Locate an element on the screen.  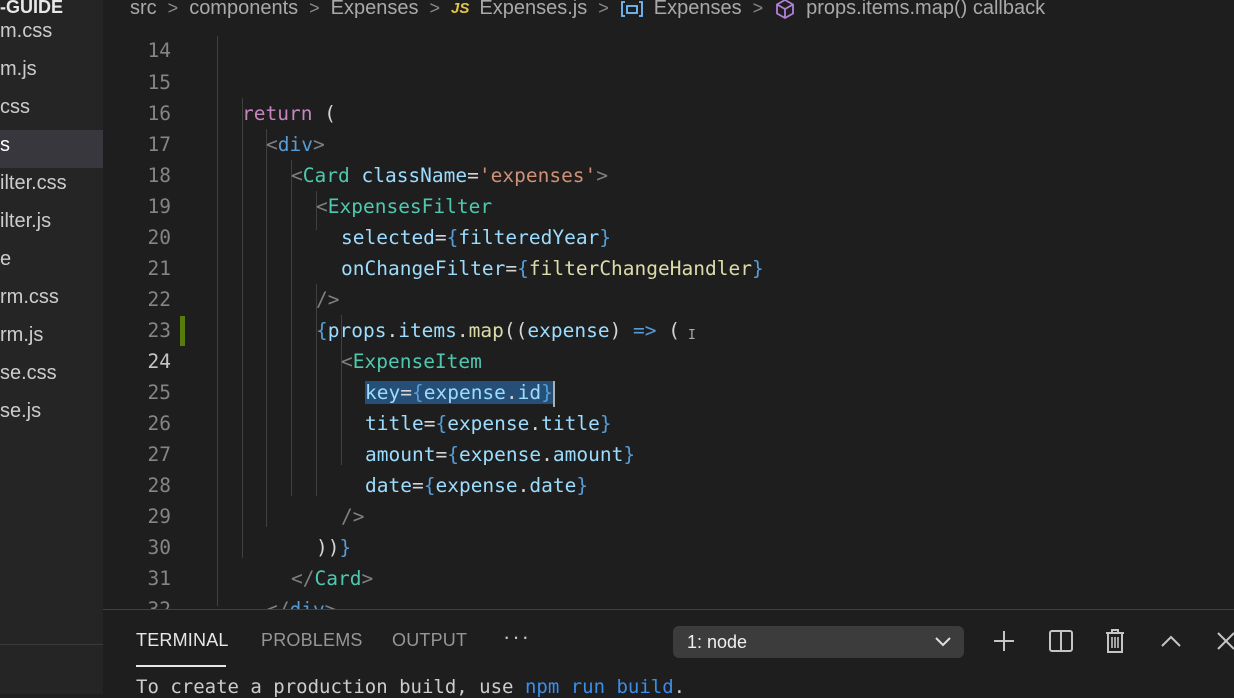
terminal-text: . is located at coordinates (679, 687).